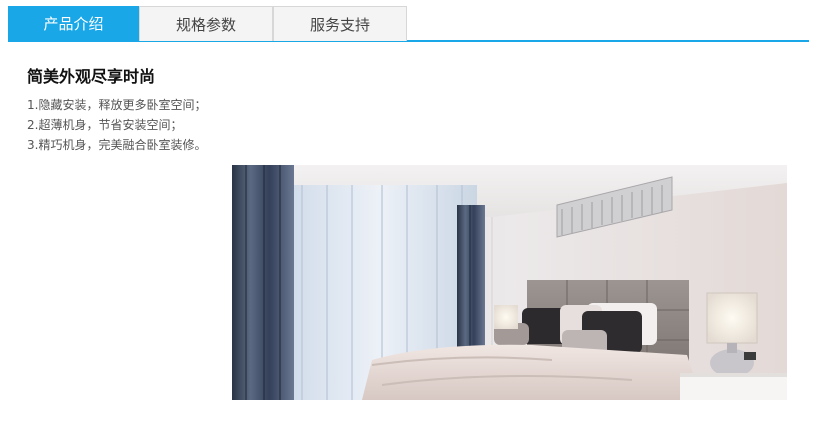 This screenshot has width=815, height=421. I want to click on feature-item: 1.隐藏安装，释放更多卧室空间；, so click(117, 105).